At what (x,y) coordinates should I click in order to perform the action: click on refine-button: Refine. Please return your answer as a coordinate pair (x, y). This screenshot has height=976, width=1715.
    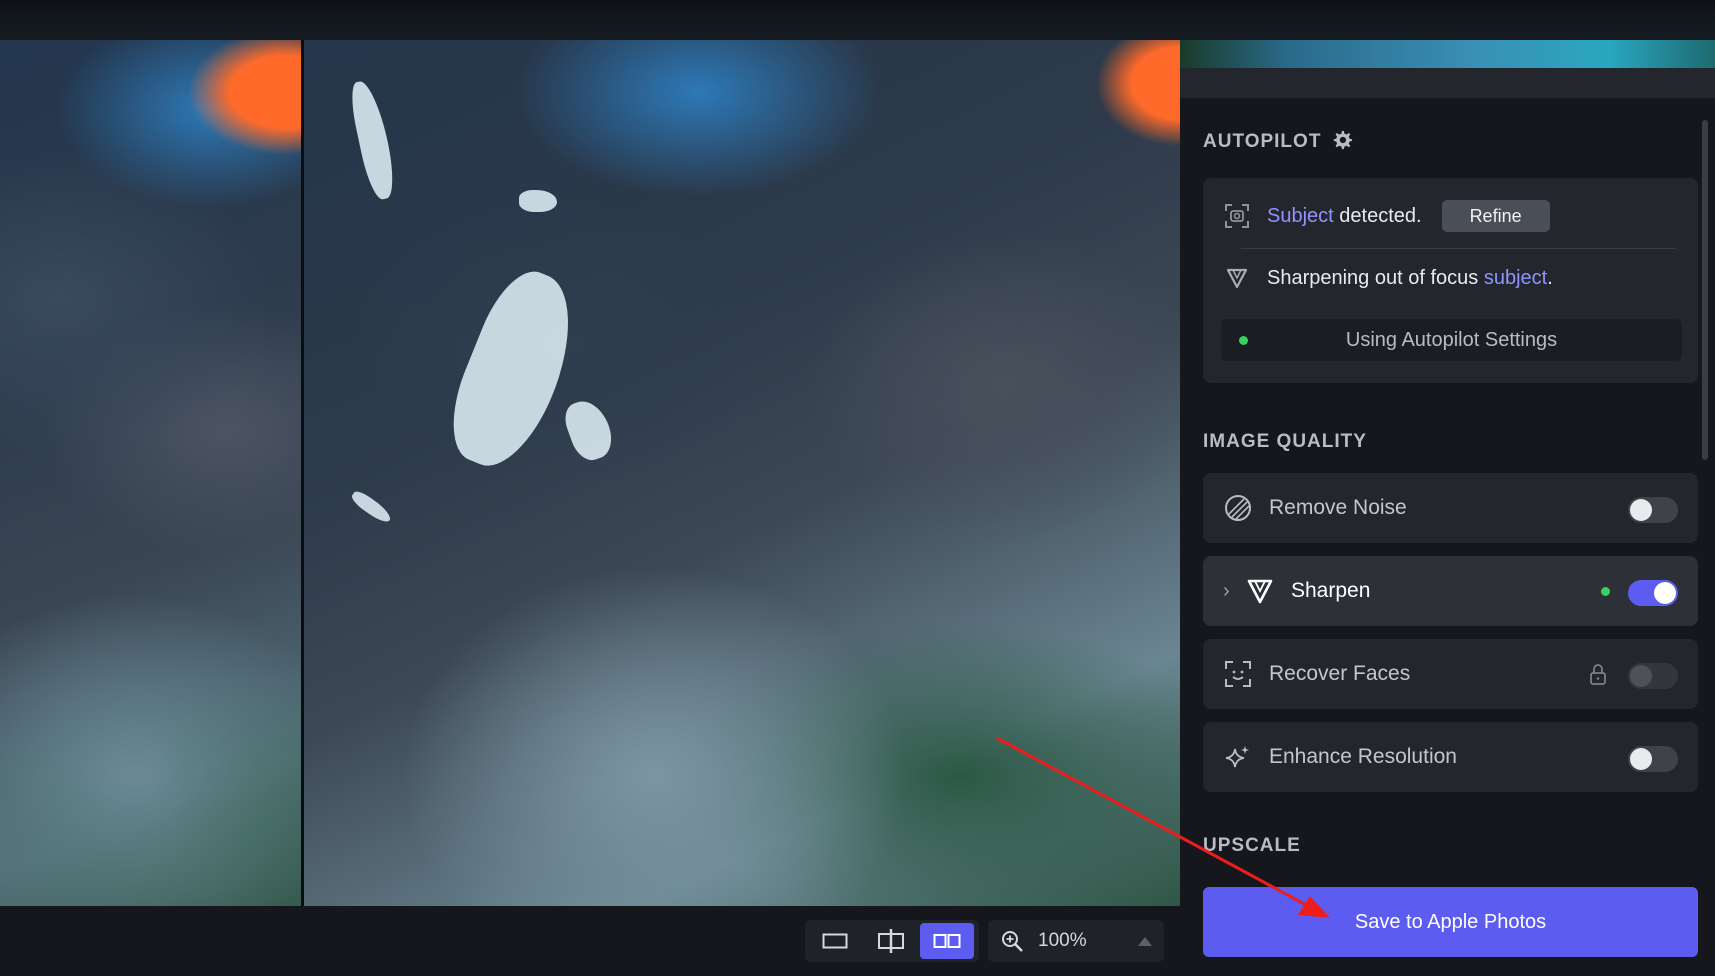
    Looking at the image, I should click on (1495, 216).